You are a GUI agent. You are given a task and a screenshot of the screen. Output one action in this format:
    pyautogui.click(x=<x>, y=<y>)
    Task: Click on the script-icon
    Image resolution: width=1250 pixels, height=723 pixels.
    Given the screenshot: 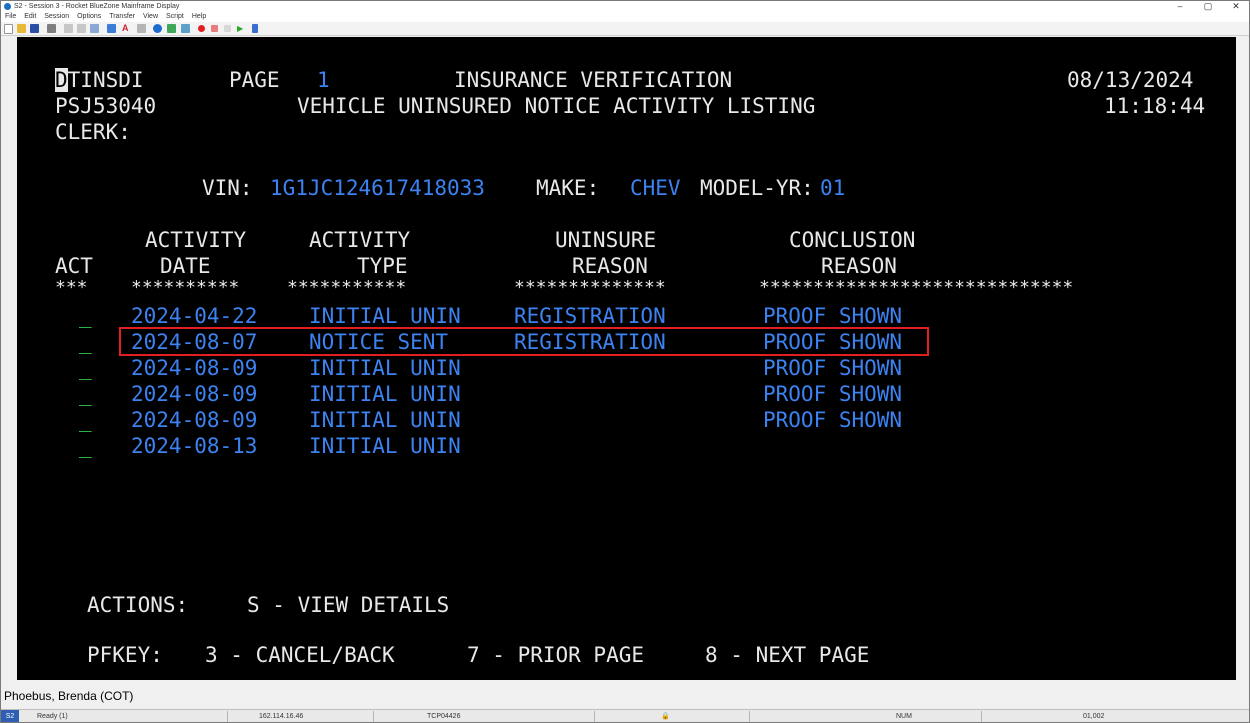 What is the action you would take?
    pyautogui.click(x=255, y=28)
    